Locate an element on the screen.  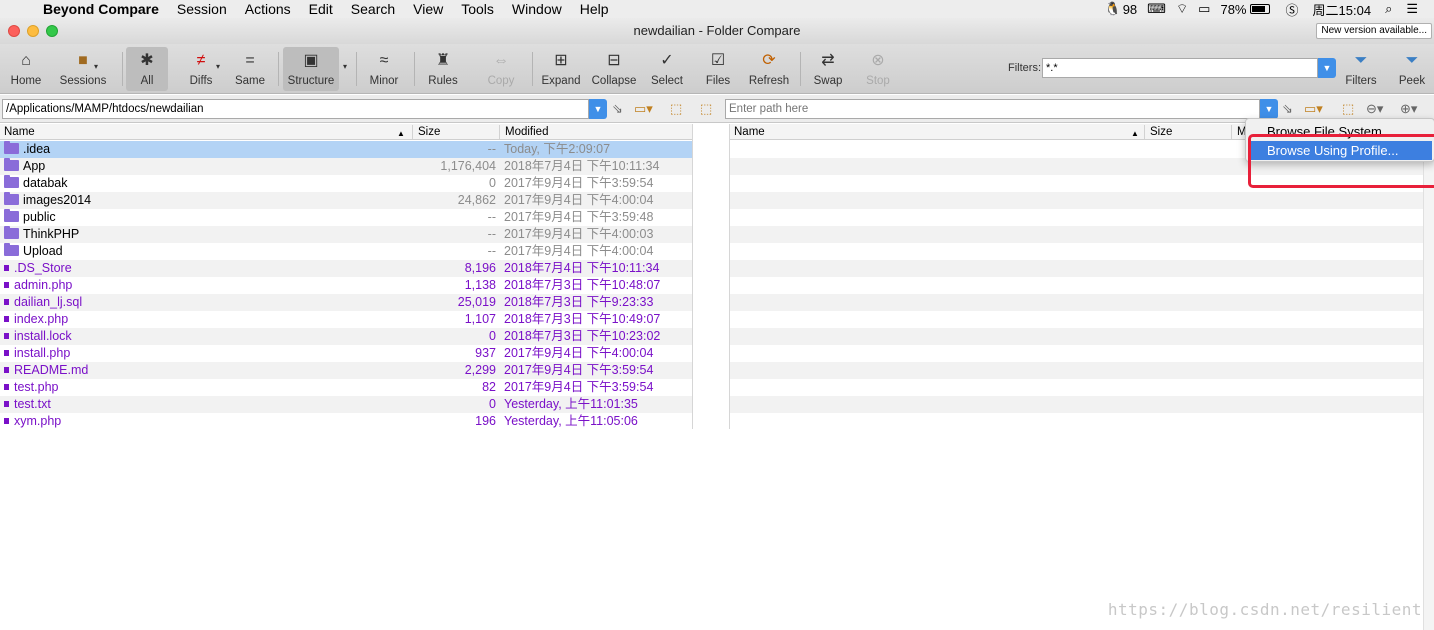
sessions-label: Sessions is located at coordinates (83, 81).